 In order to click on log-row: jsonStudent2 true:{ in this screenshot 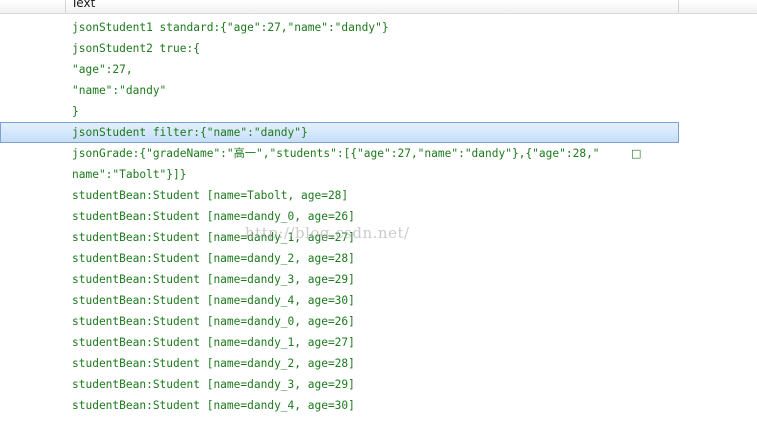, I will do `click(378, 48)`.